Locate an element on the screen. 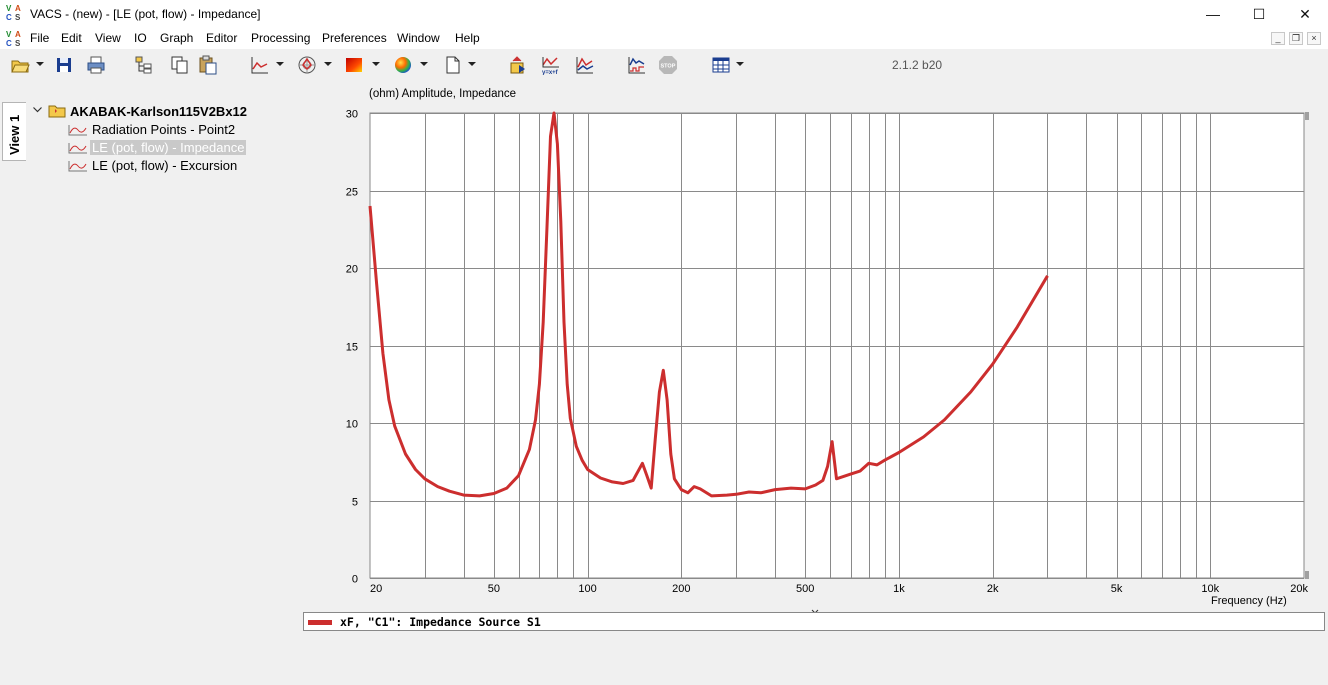  polar-dropdown-arrow-icon is located at coordinates (328, 64).